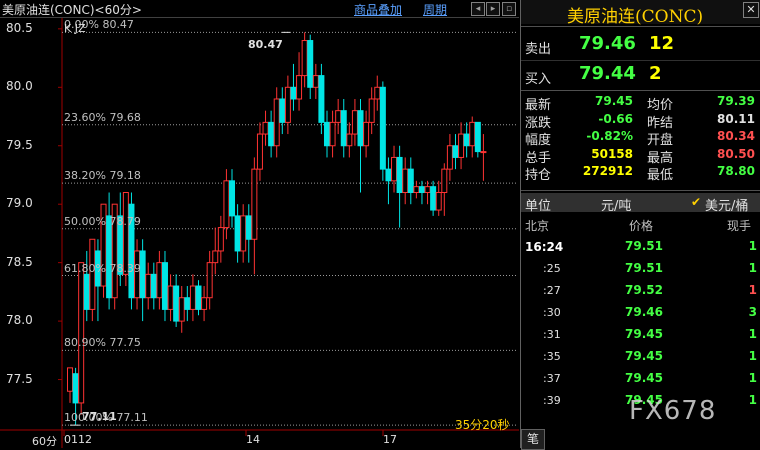 Image resolution: width=760 pixels, height=450 pixels. Describe the element at coordinates (552, 290) in the screenshot. I see `tick-time: :27` at that location.